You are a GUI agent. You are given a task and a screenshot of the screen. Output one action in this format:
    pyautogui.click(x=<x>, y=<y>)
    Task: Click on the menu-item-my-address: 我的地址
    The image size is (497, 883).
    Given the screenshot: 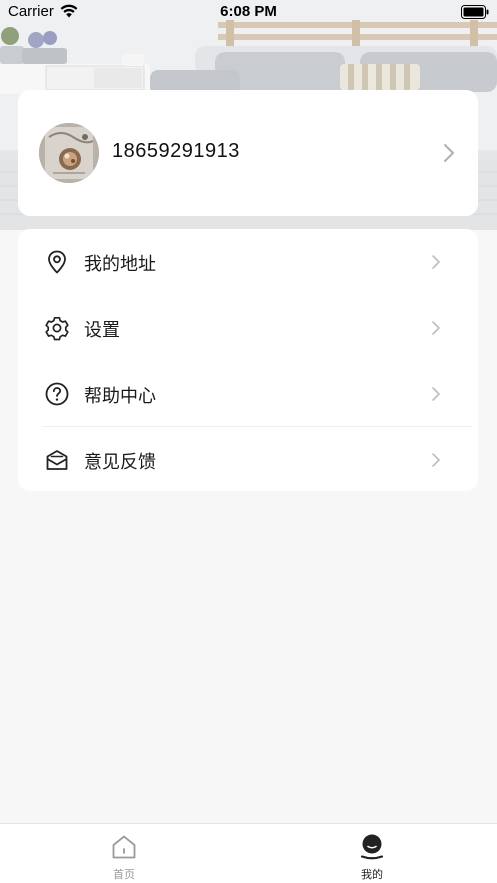 What is the action you would take?
    pyautogui.click(x=248, y=262)
    